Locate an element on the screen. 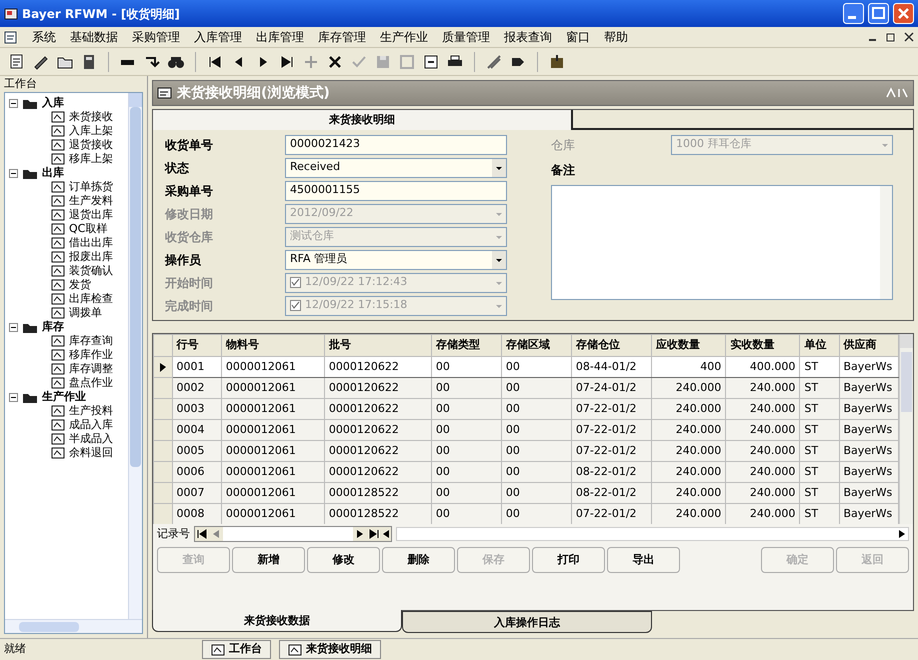 Image resolution: width=918 pixels, height=660 pixels. column-header: 应收数量 is located at coordinates (689, 345).